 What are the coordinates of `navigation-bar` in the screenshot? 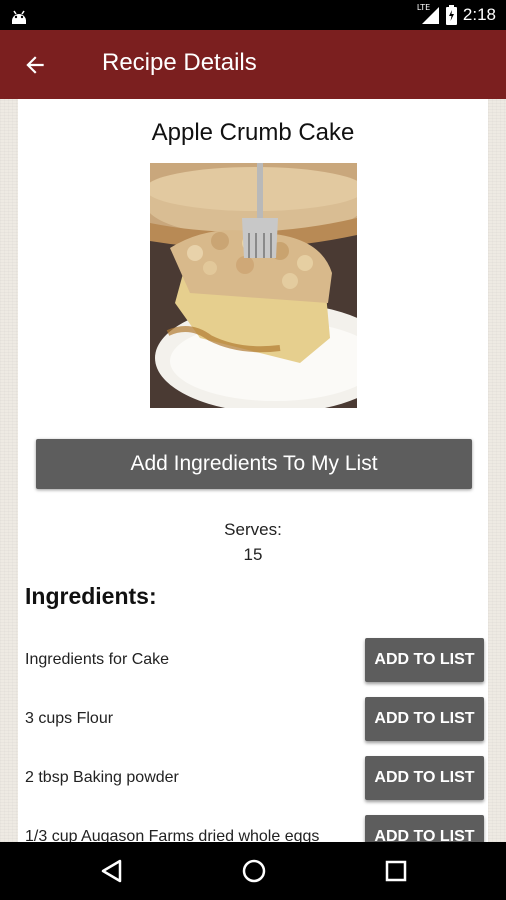 It's located at (253, 871).